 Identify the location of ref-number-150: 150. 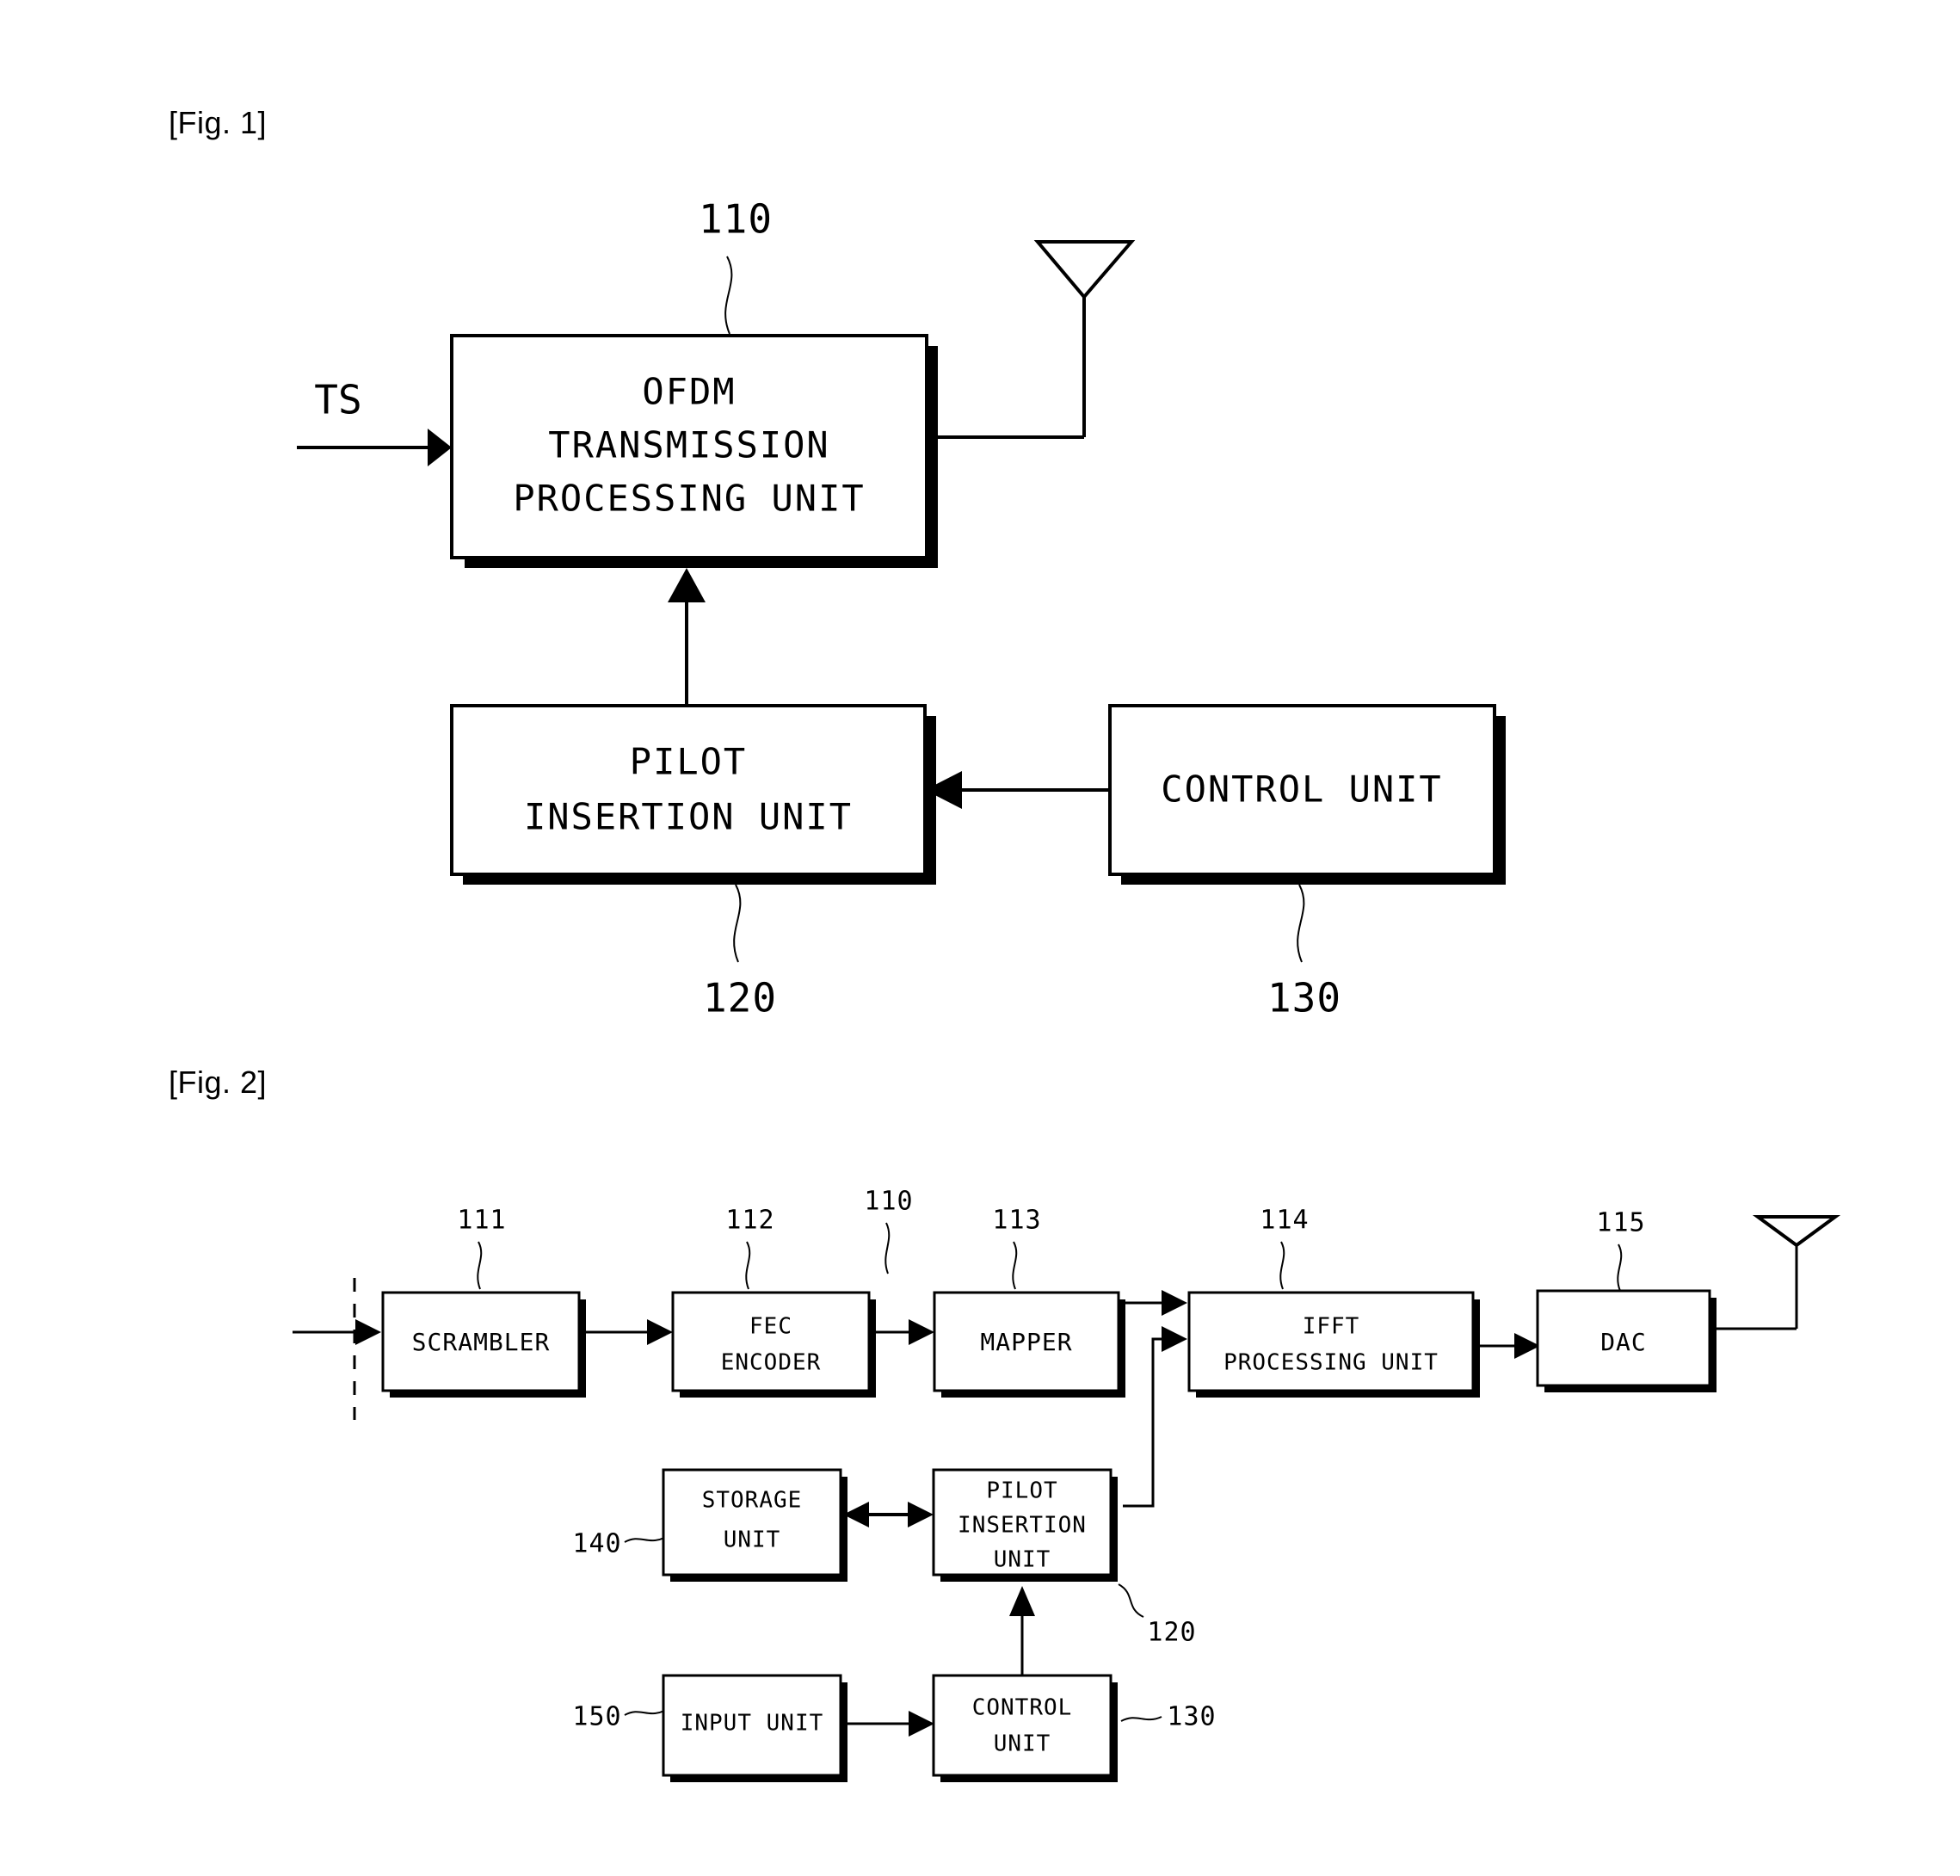
(596, 1717).